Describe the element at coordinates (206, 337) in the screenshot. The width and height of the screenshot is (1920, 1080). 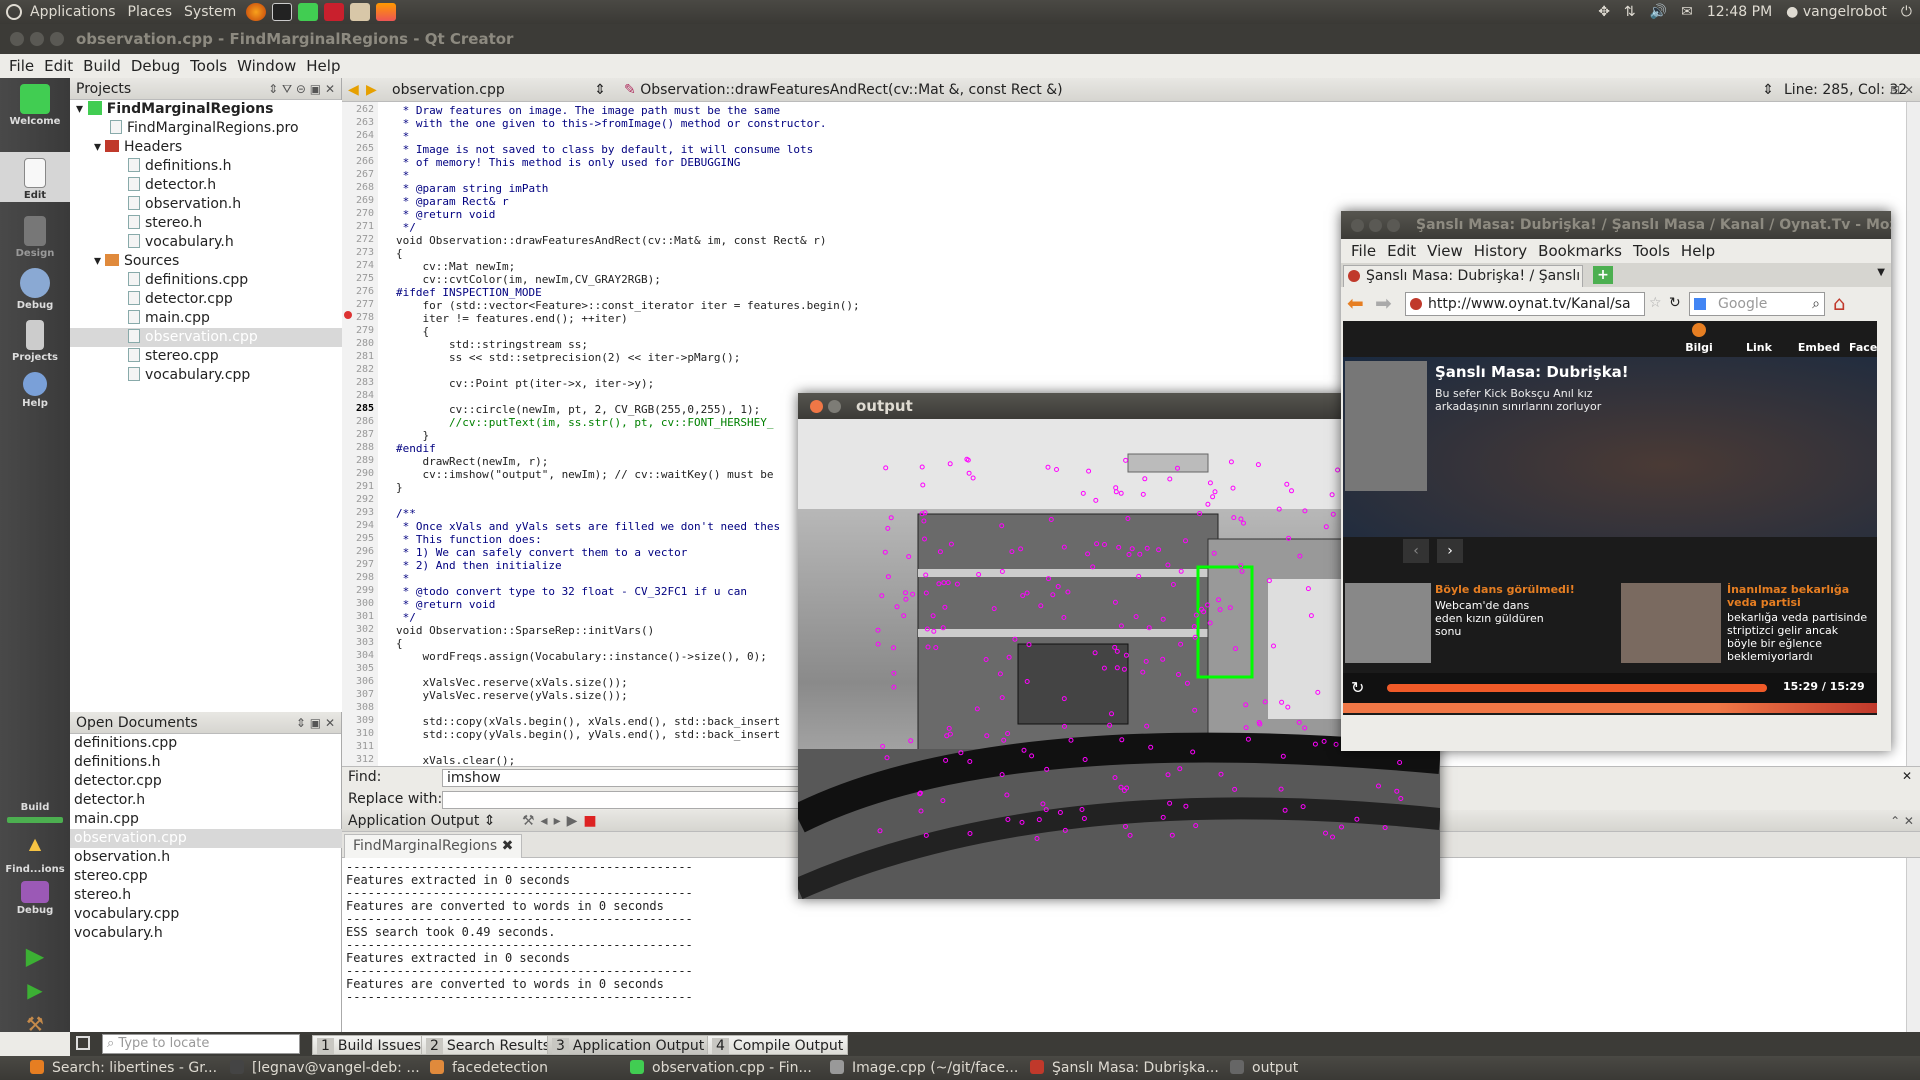
I see `source-file-selected: observation.cpp` at that location.